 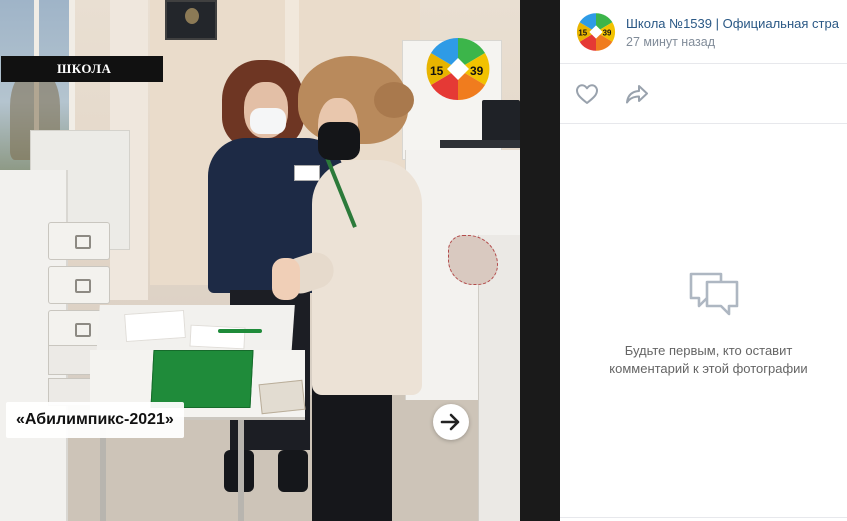 I want to click on paper, so click(x=155, y=326).